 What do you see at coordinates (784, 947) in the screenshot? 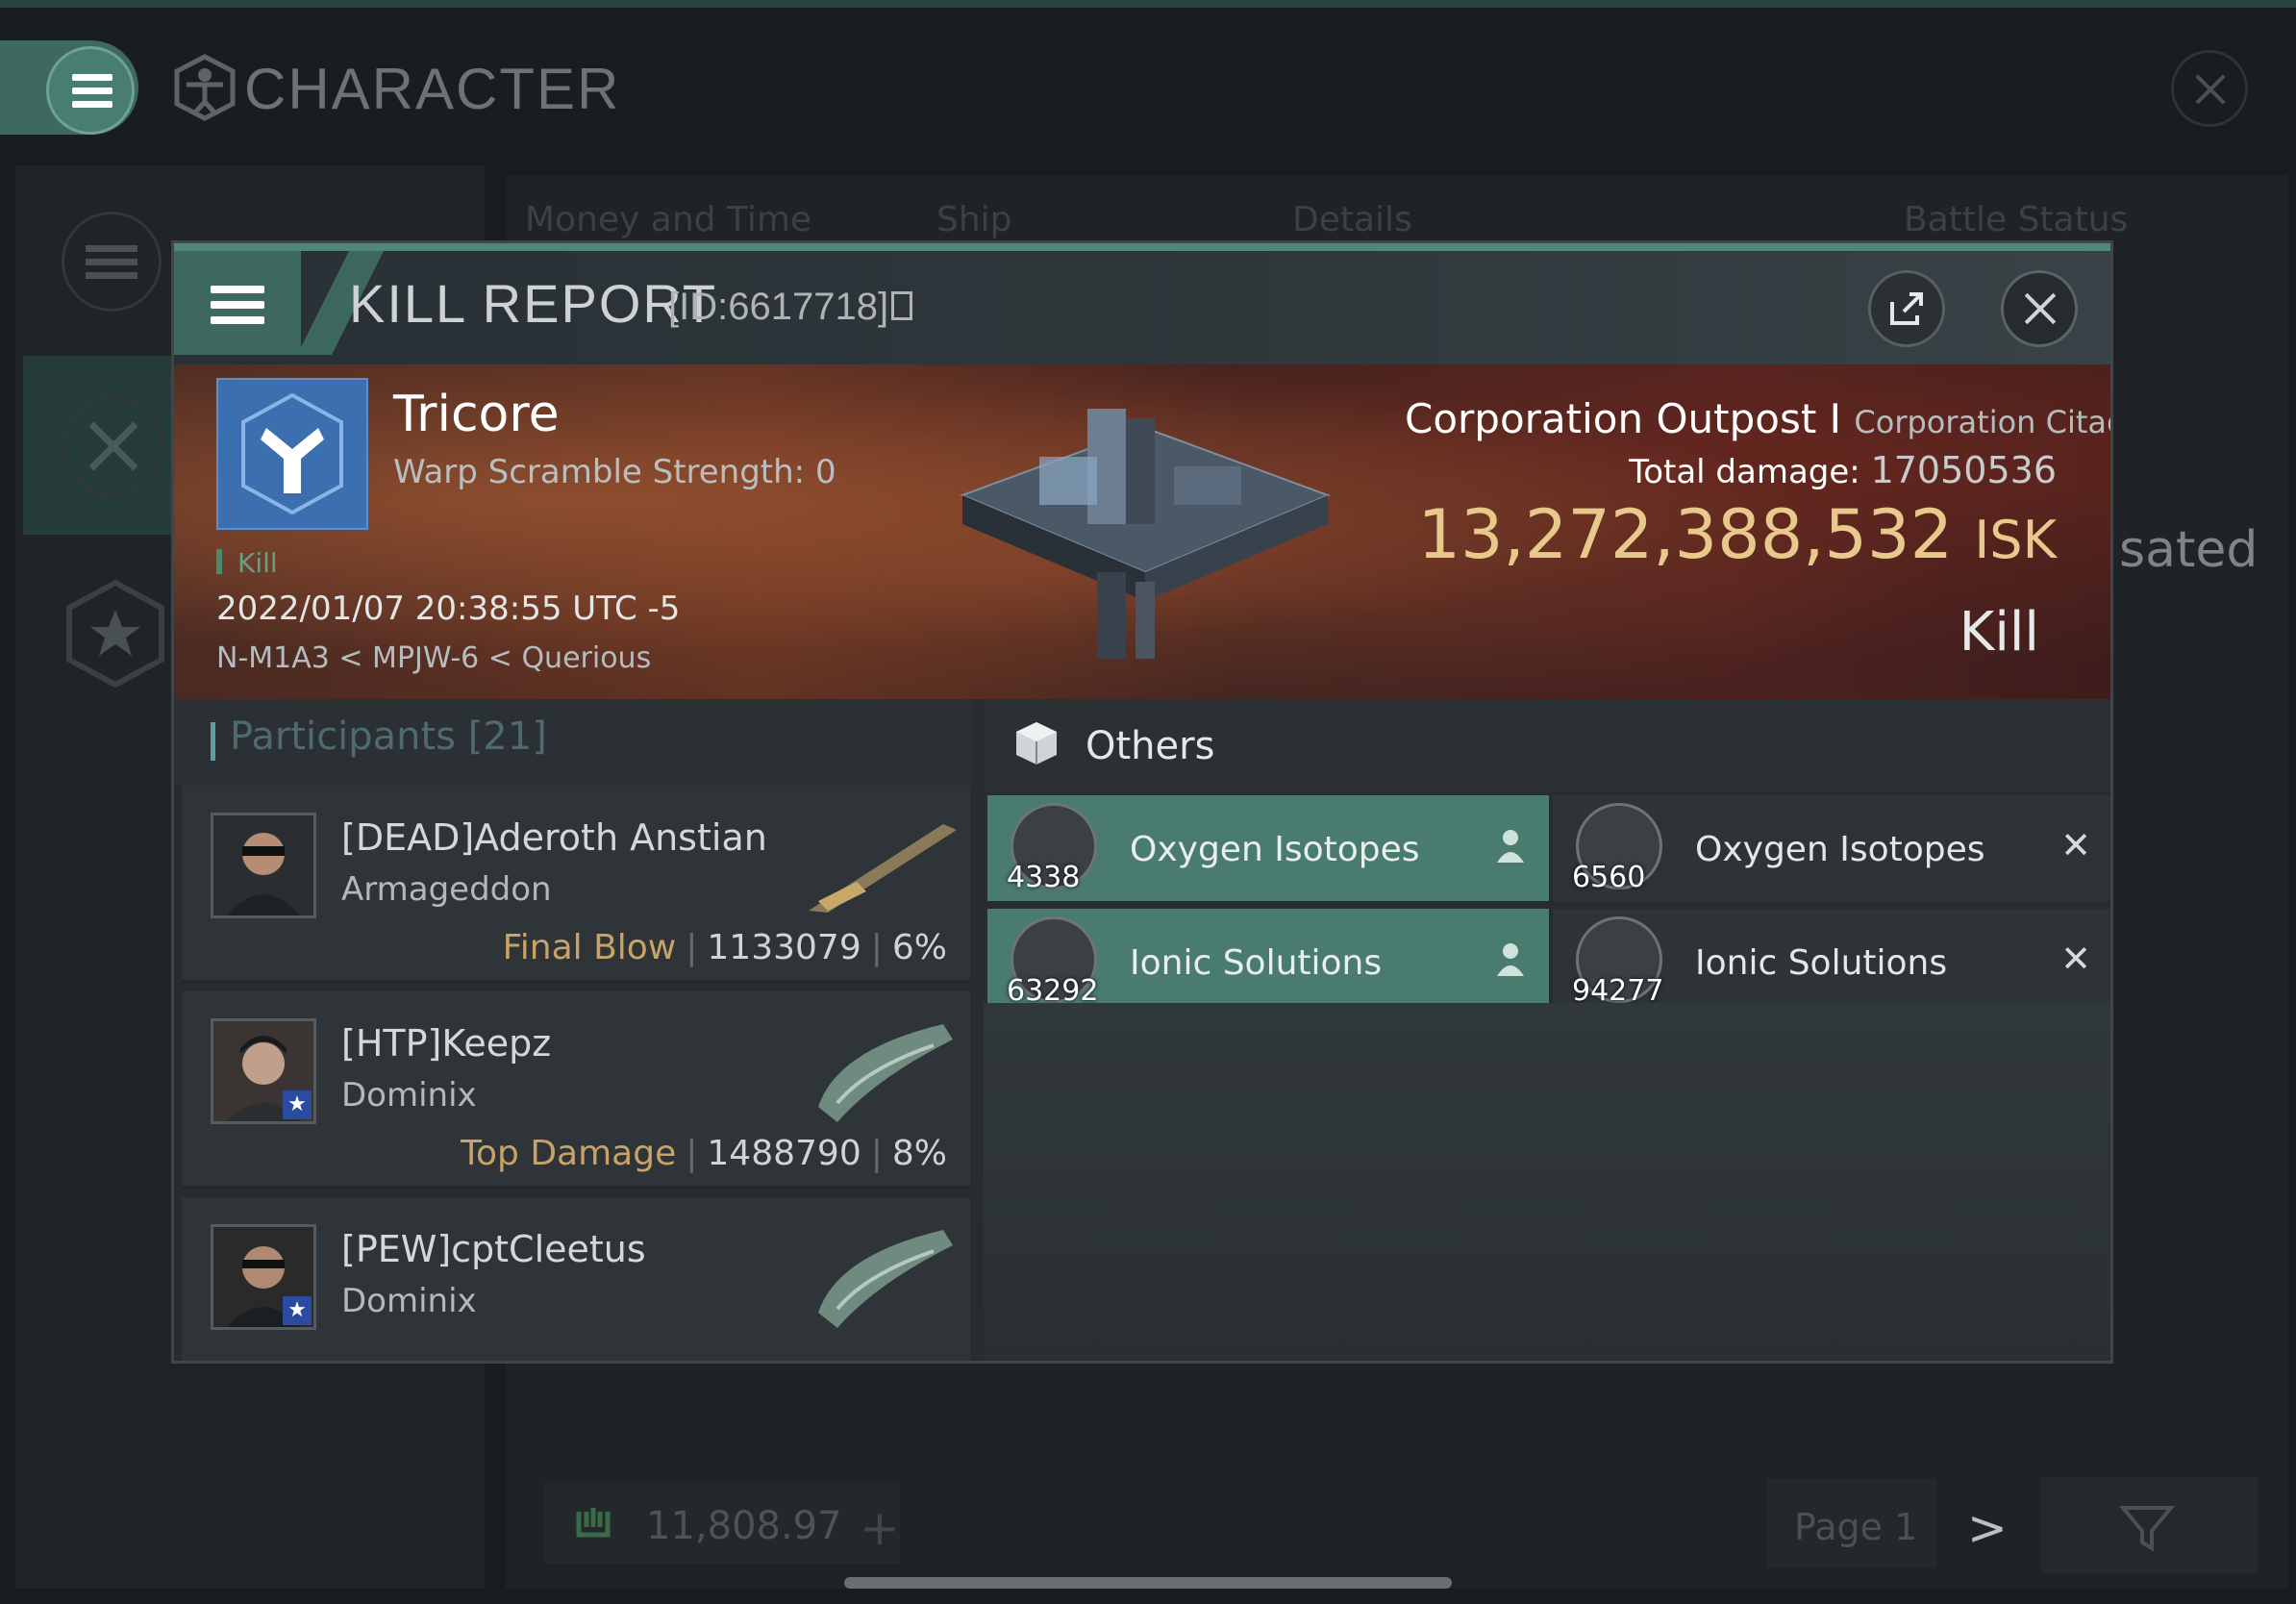
I see `participant-damage: 1133079` at bounding box center [784, 947].